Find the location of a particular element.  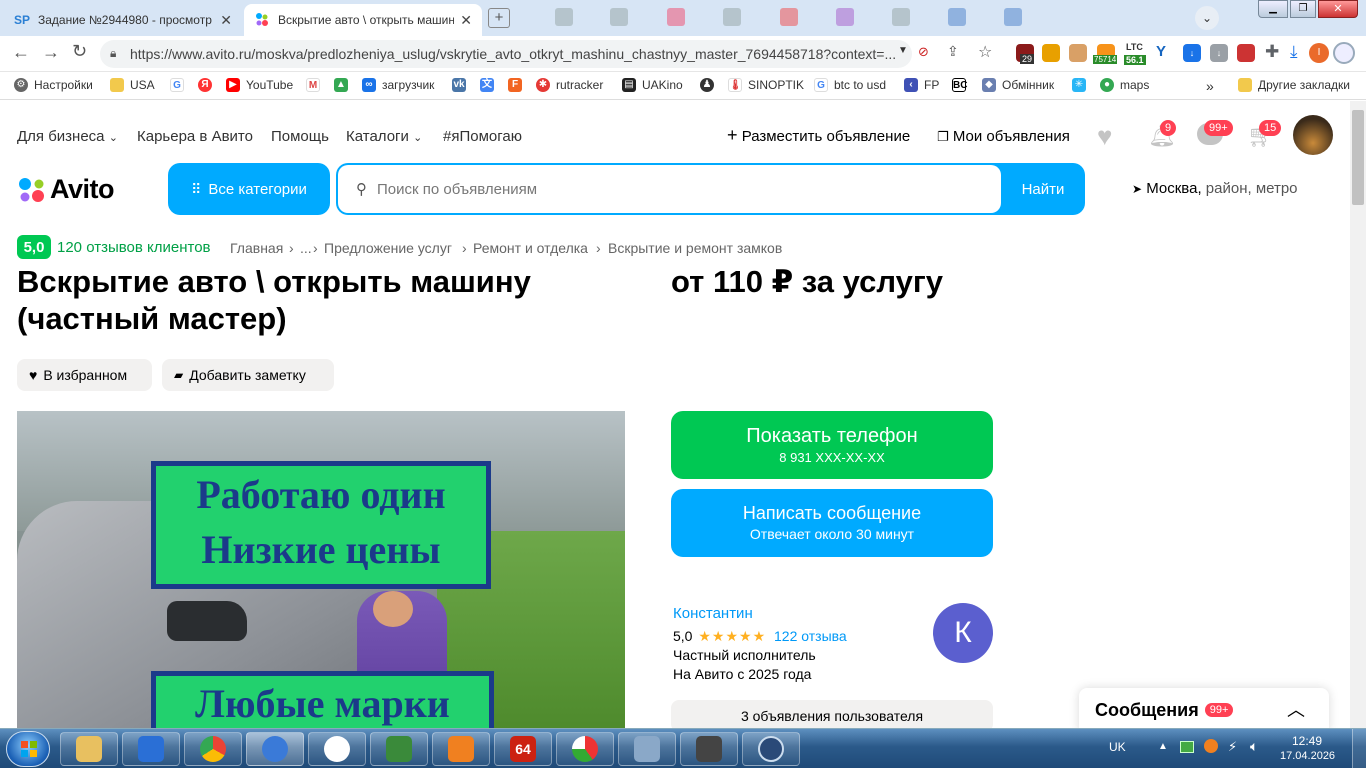

scrollbar-thumb is located at coordinates (1358, 157).